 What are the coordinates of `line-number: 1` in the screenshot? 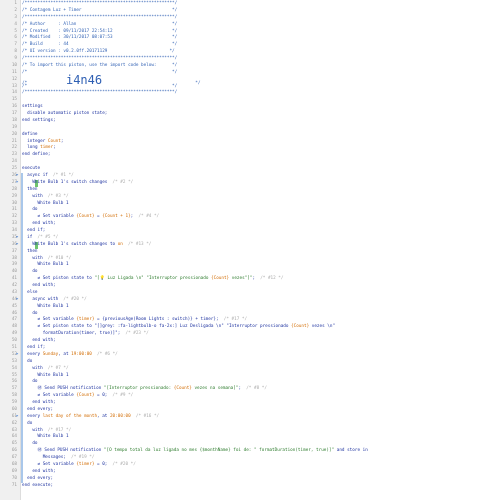 It's located at (15, 3).